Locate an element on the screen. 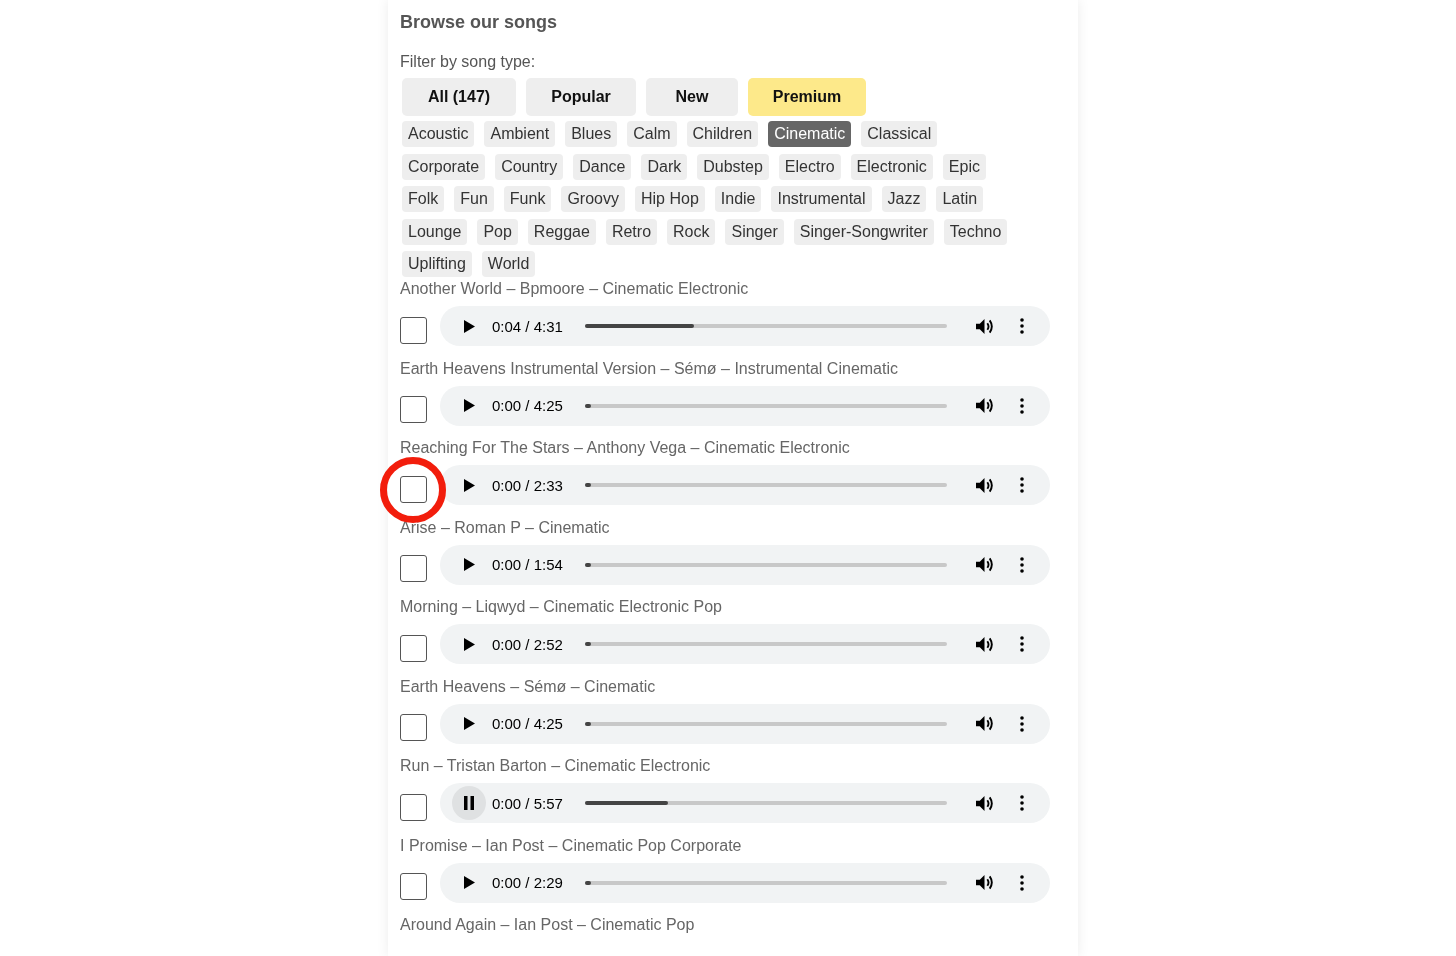 The image size is (1456, 956). genre-tag: Ambient is located at coordinates (520, 134).